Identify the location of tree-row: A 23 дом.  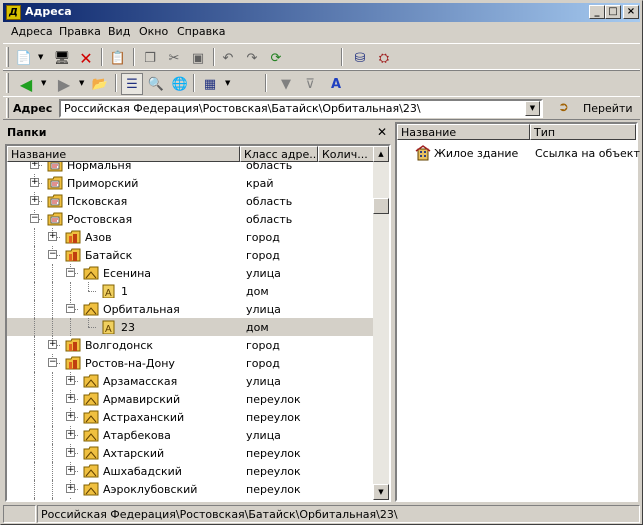
(190, 327).